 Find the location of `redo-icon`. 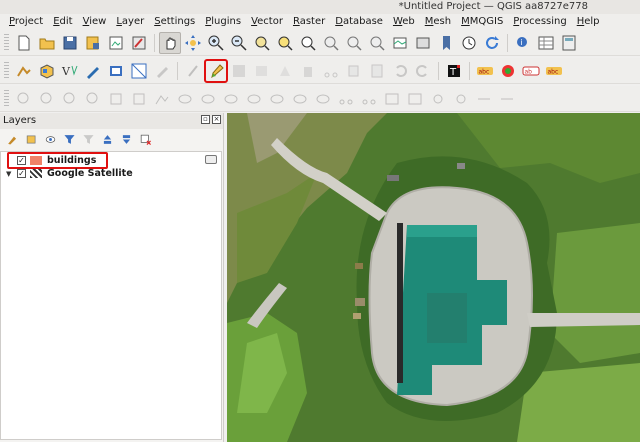

redo-icon is located at coordinates (423, 71).